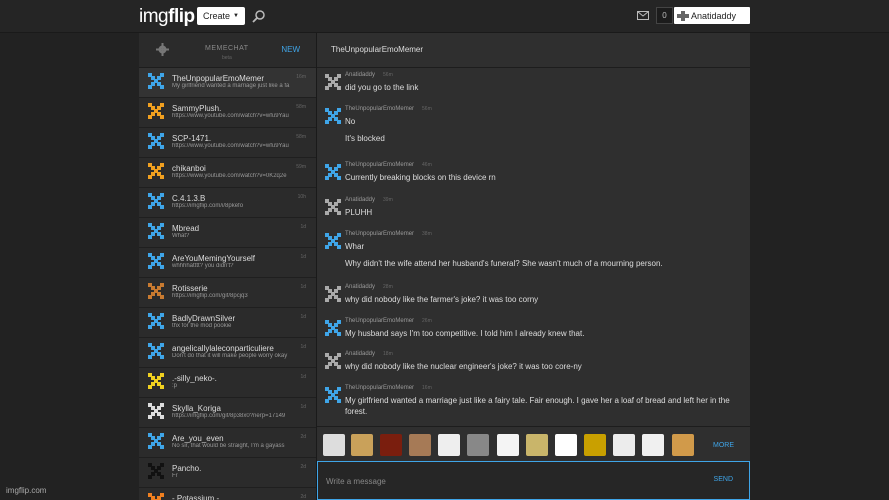 The width and height of the screenshot is (889, 500). What do you see at coordinates (259, 16) in the screenshot?
I see `search-icon` at bounding box center [259, 16].